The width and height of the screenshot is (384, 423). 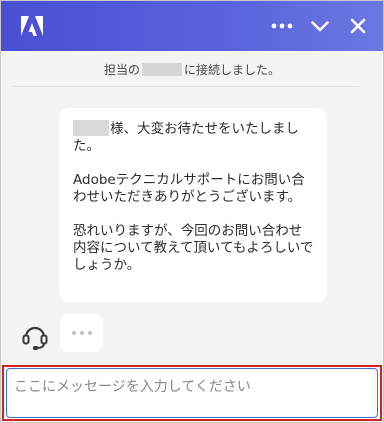 I want to click on message-input, so click(x=189, y=392).